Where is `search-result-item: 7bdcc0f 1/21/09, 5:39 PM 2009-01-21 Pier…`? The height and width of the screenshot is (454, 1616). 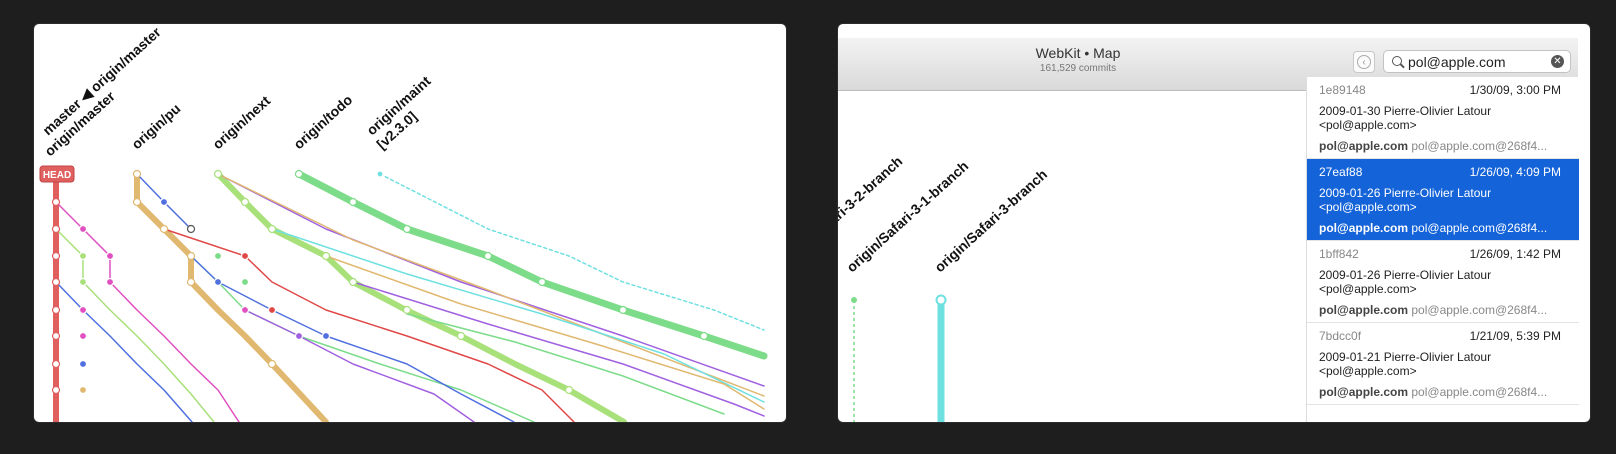 search-result-item: 7bdcc0f 1/21/09, 5:39 PM 2009-01-21 Pier… is located at coordinates (1443, 364).